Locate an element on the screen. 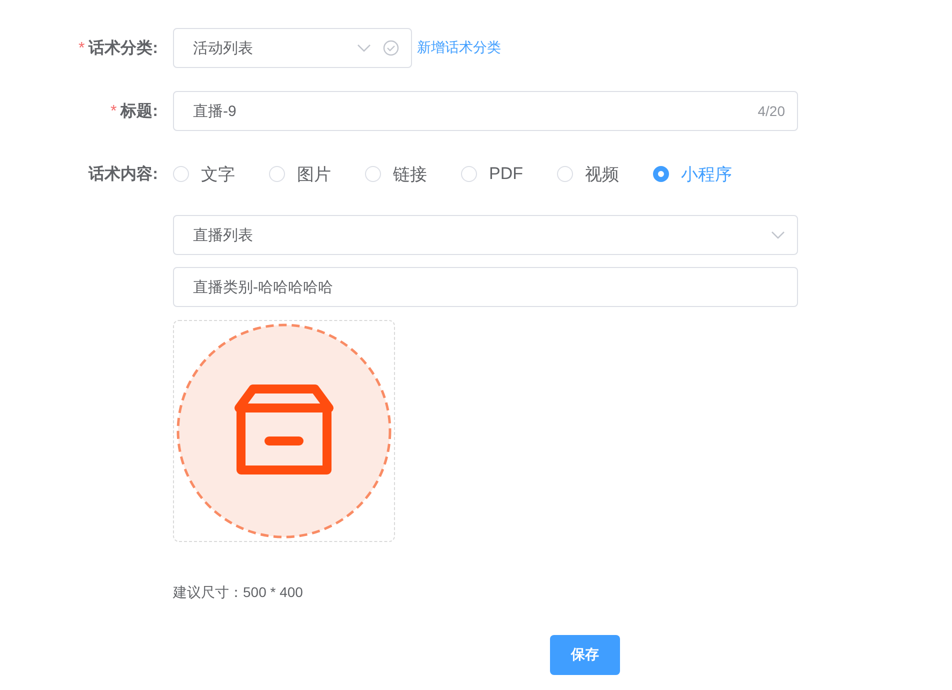  field-label: 话术内容: is located at coordinates (123, 174).